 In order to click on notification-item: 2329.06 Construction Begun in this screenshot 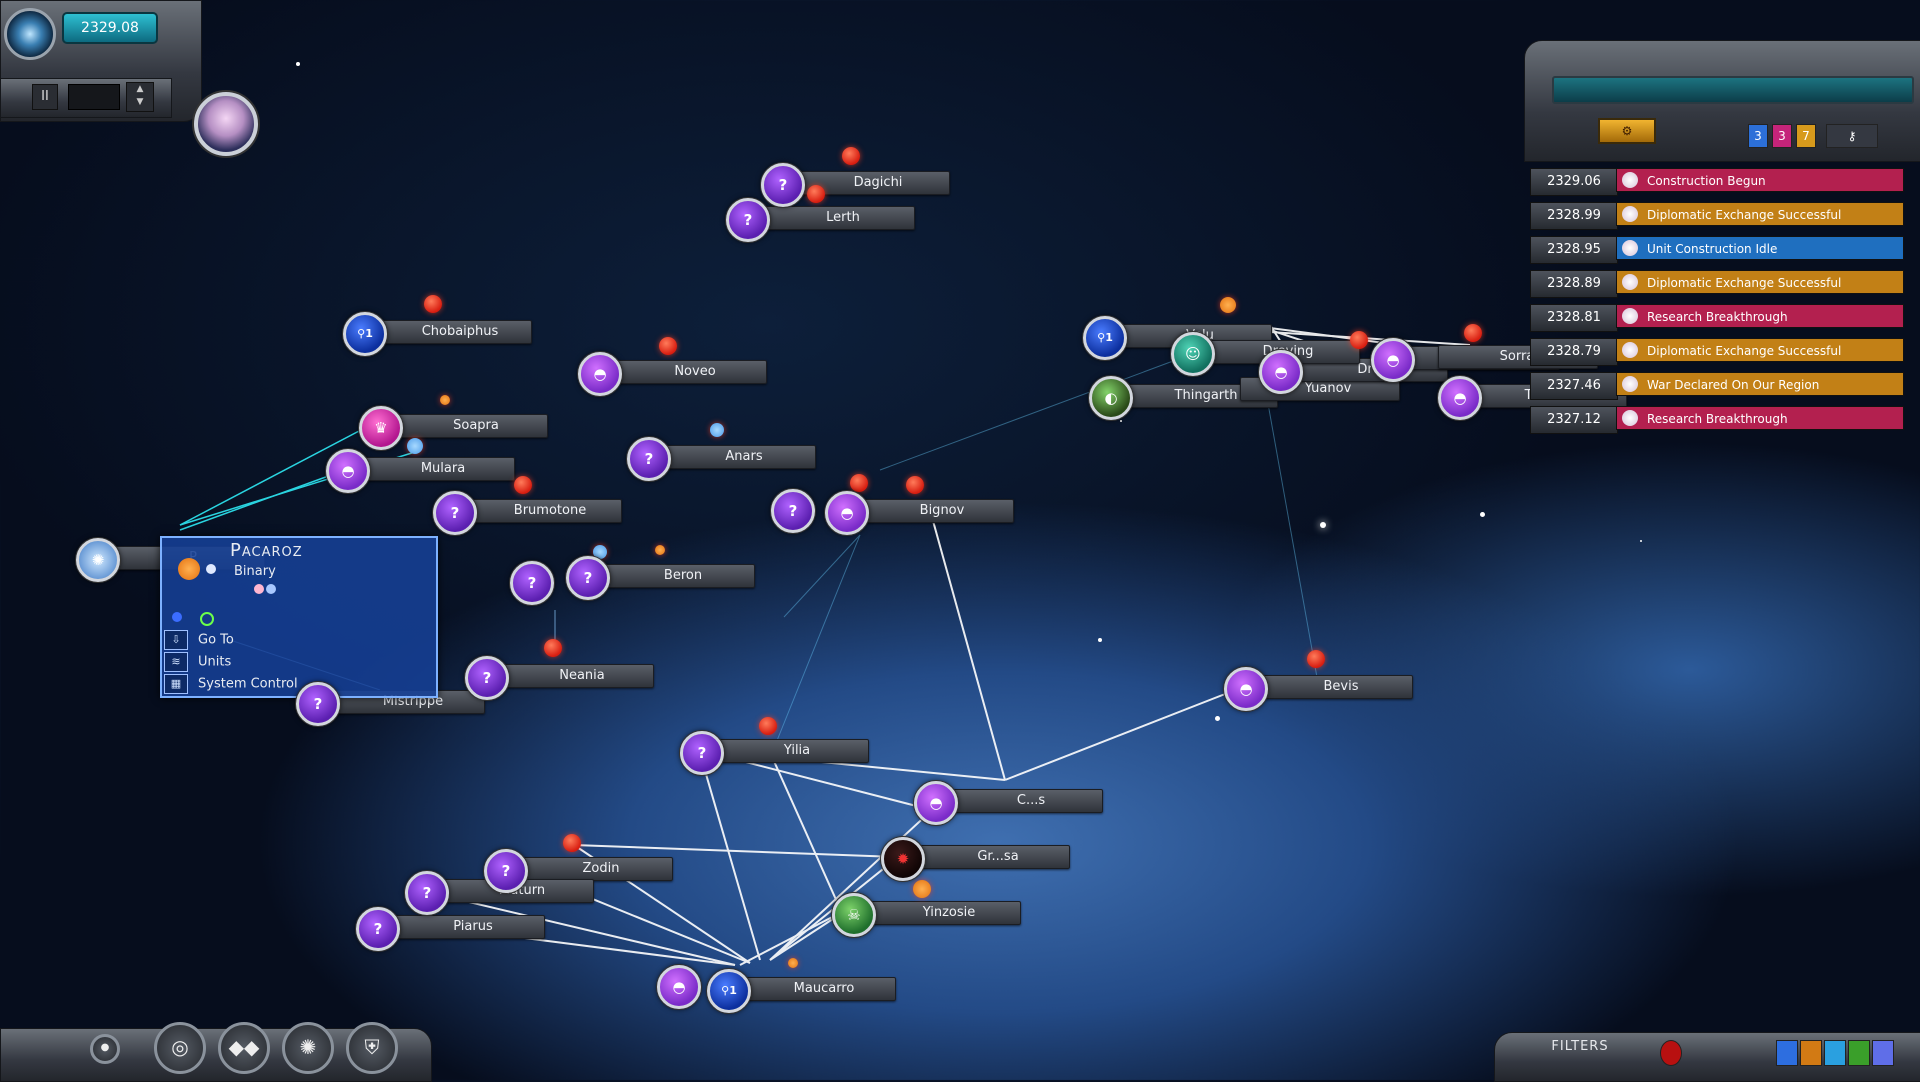, I will do `click(1725, 181)`.